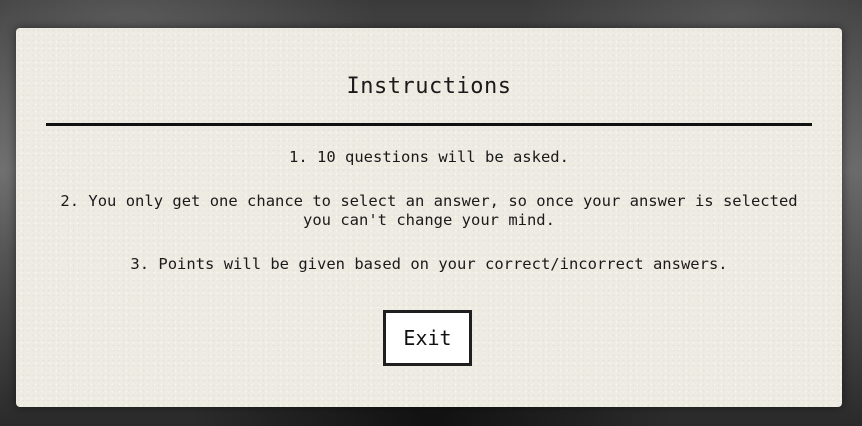 This screenshot has height=426, width=862. What do you see at coordinates (429, 86) in the screenshot?
I see `modal-title: Instructions` at bounding box center [429, 86].